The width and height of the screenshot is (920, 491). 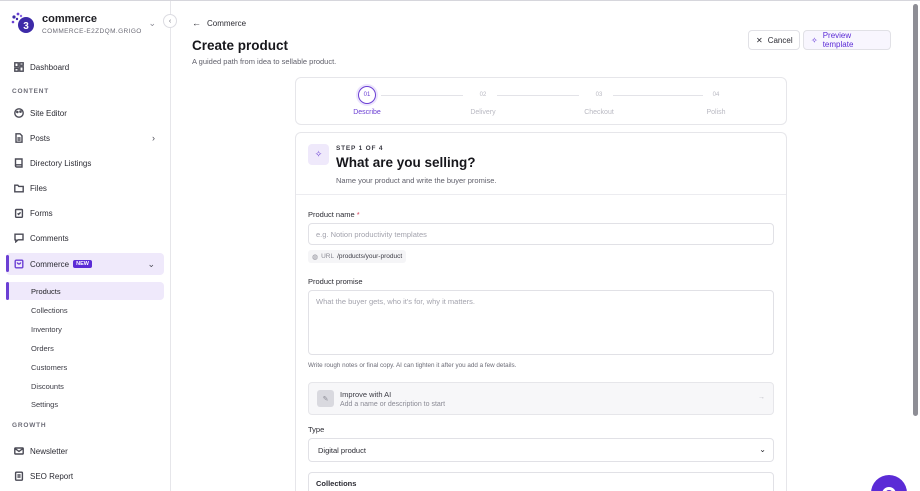 I want to click on preview-button-label: Preview template, so click(x=838, y=40).